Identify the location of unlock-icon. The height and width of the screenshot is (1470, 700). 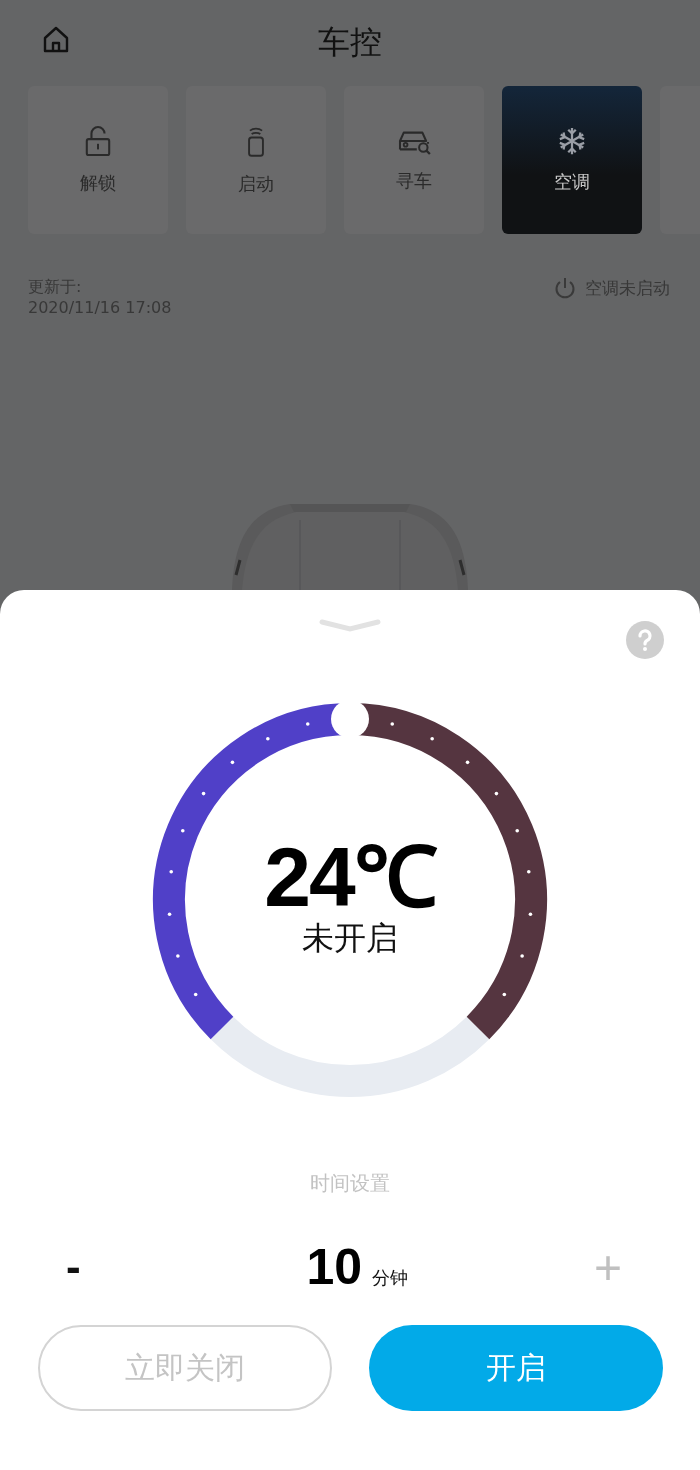
(98, 141).